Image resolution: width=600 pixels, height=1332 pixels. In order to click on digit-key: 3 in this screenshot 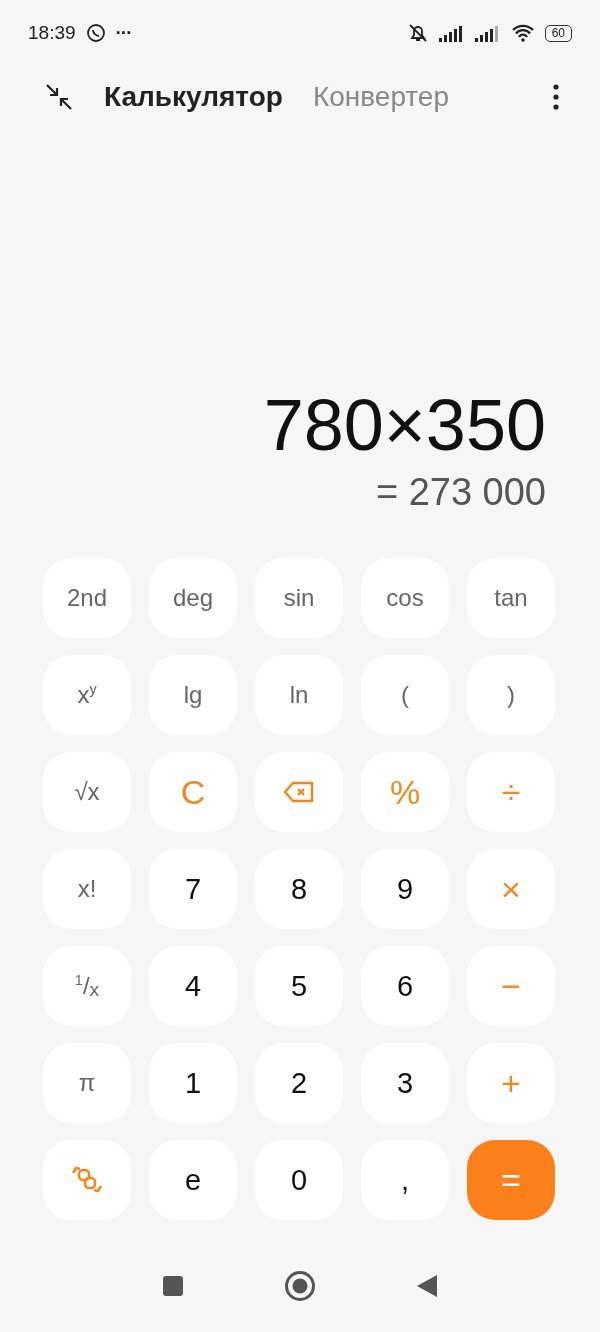, I will do `click(405, 1083)`.